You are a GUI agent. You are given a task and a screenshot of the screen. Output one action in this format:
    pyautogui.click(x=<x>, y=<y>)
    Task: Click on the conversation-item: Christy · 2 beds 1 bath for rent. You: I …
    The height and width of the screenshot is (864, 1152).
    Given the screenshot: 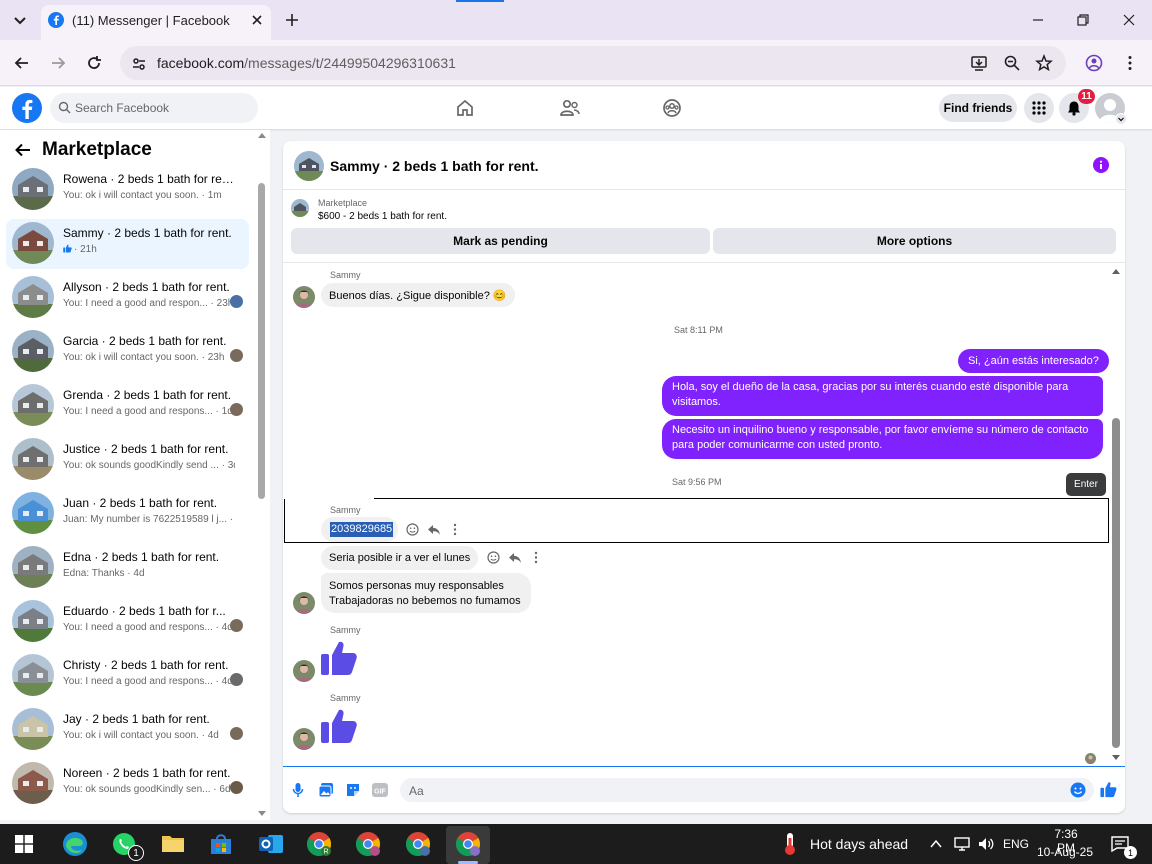 What is the action you would take?
    pyautogui.click(x=127, y=676)
    